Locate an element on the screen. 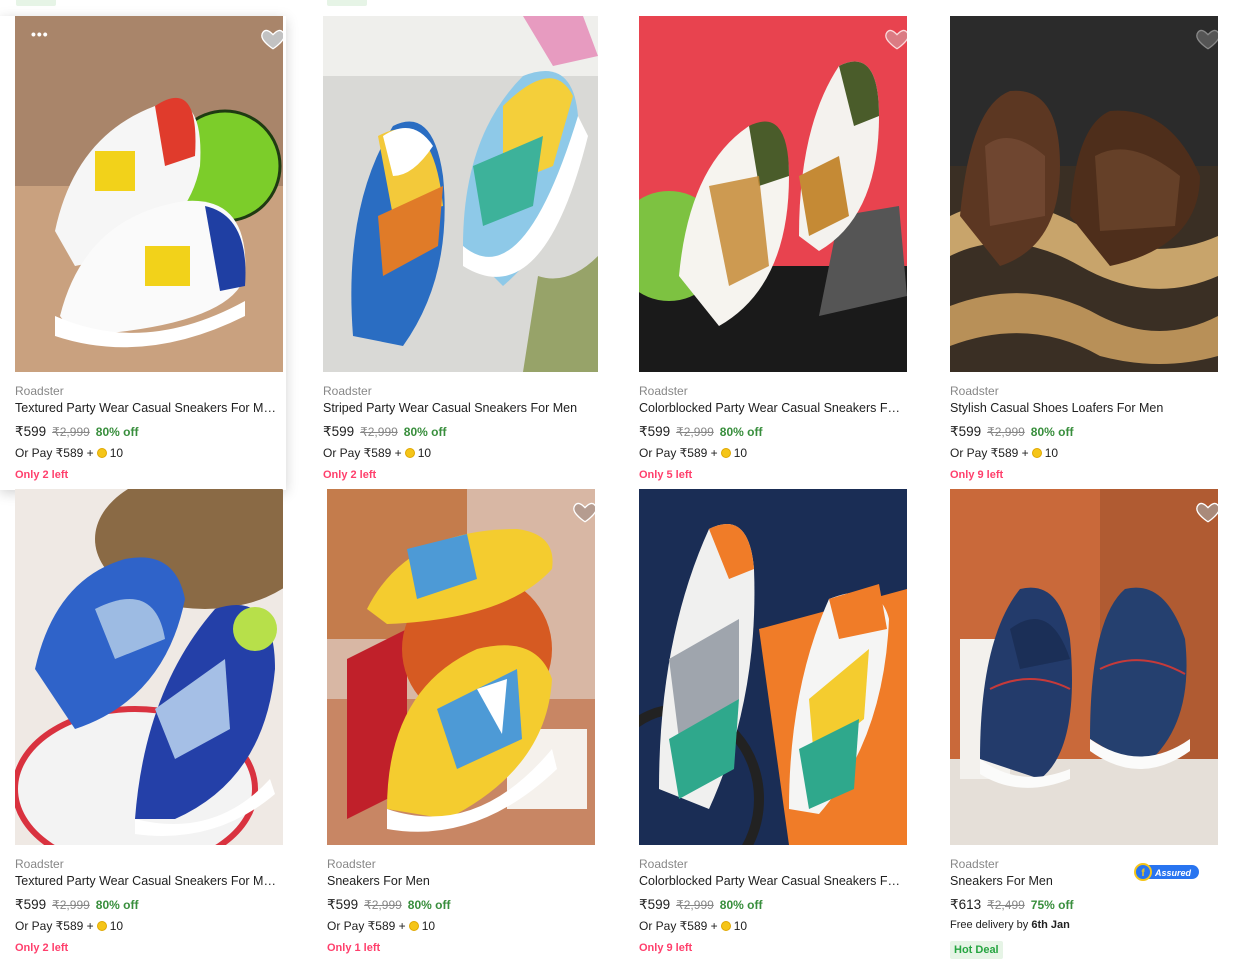 Image resolution: width=1240 pixels, height=963 pixels. hot-deal-badge: Hot Deal is located at coordinates (976, 950).